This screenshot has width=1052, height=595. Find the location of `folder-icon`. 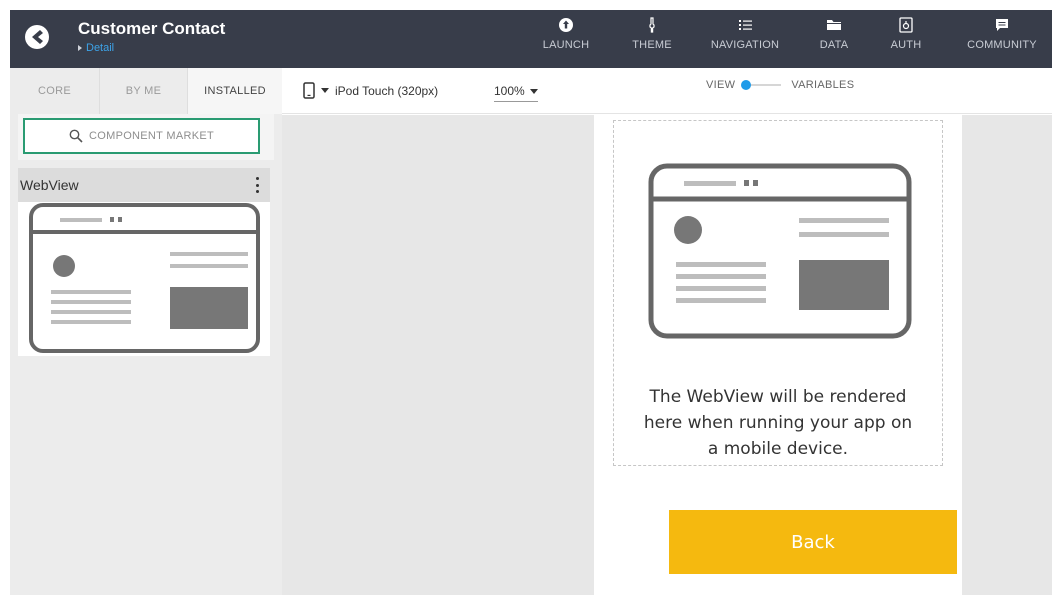

folder-icon is located at coordinates (834, 25).